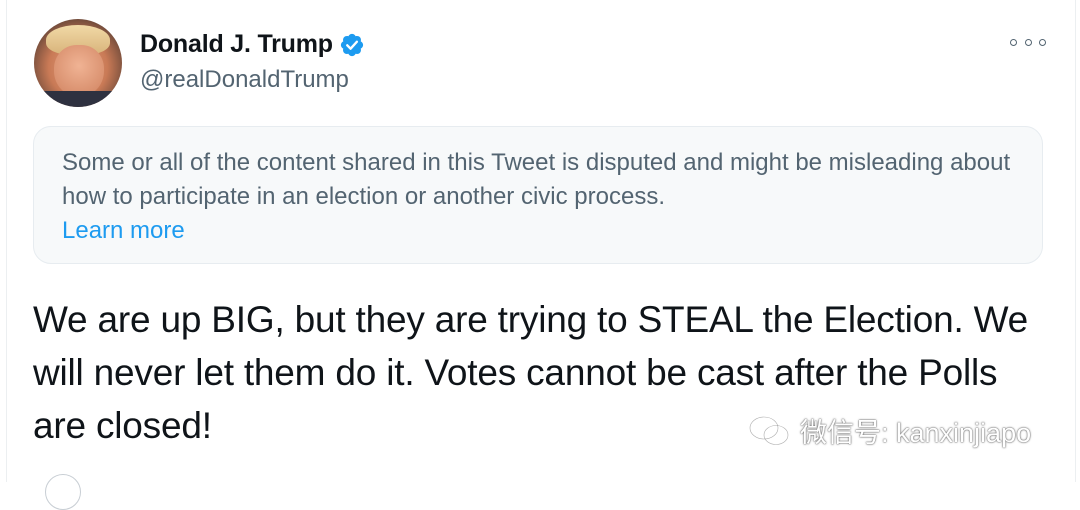  I want to click on author-name: Donald J. Trump, so click(236, 44).